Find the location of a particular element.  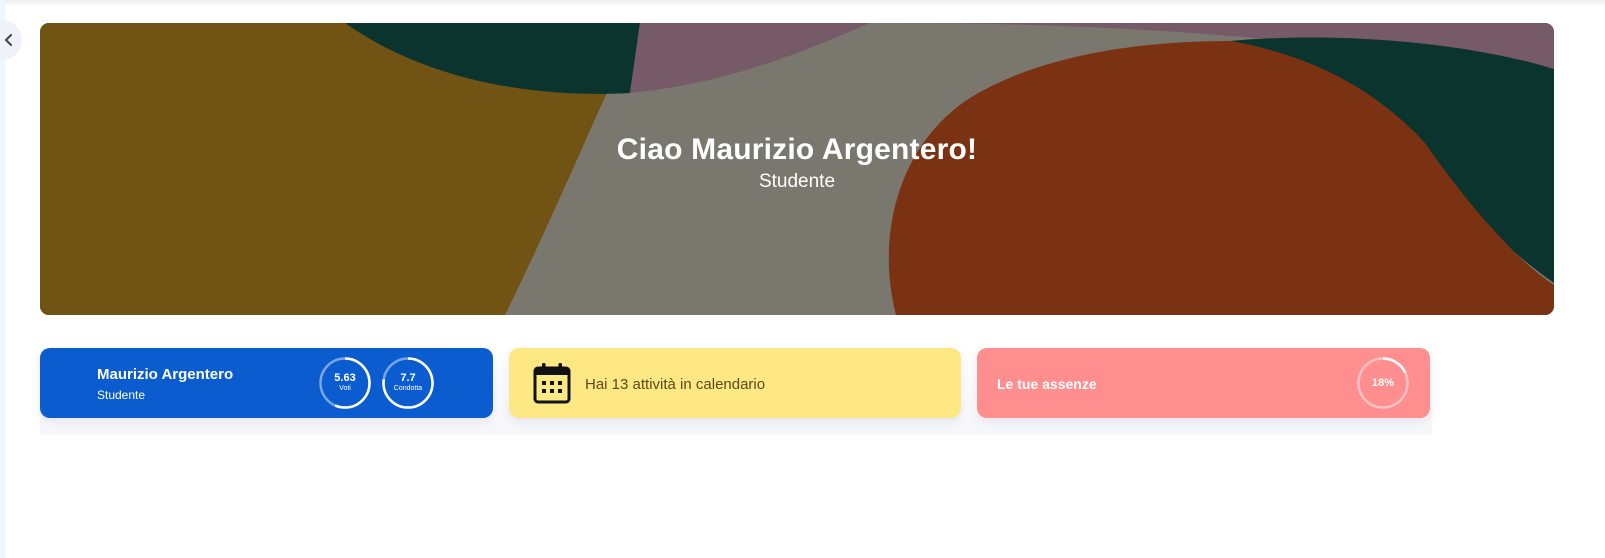

absences-percent: 18% is located at coordinates (1383, 383).